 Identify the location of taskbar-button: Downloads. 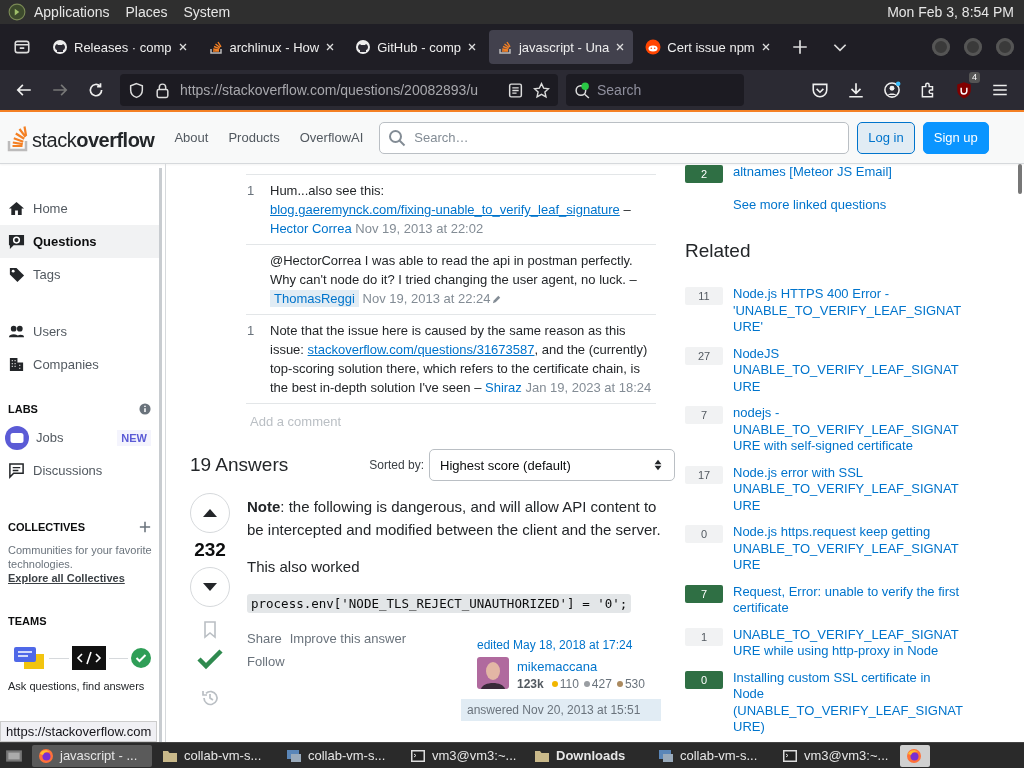
(588, 755).